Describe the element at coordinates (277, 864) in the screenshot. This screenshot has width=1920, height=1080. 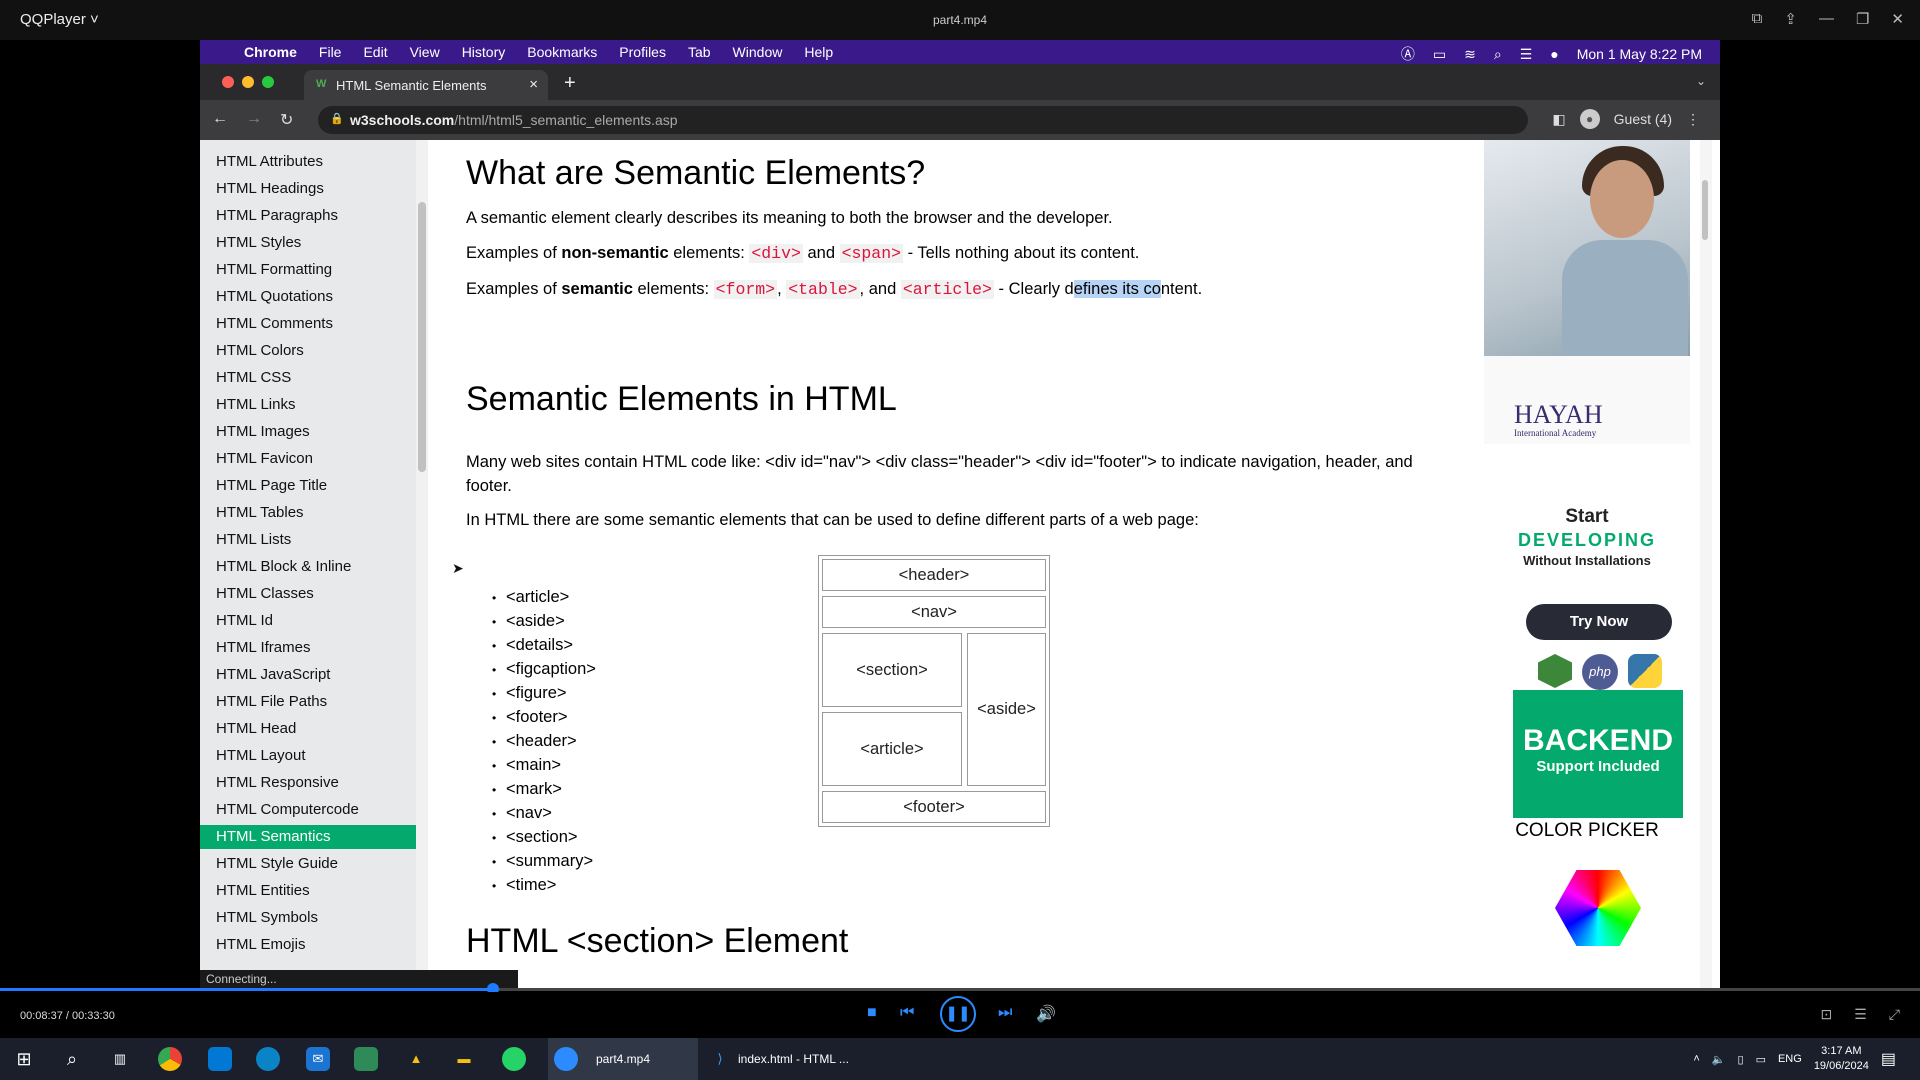
I see `sidebar-item: HTML Style Guide` at that location.